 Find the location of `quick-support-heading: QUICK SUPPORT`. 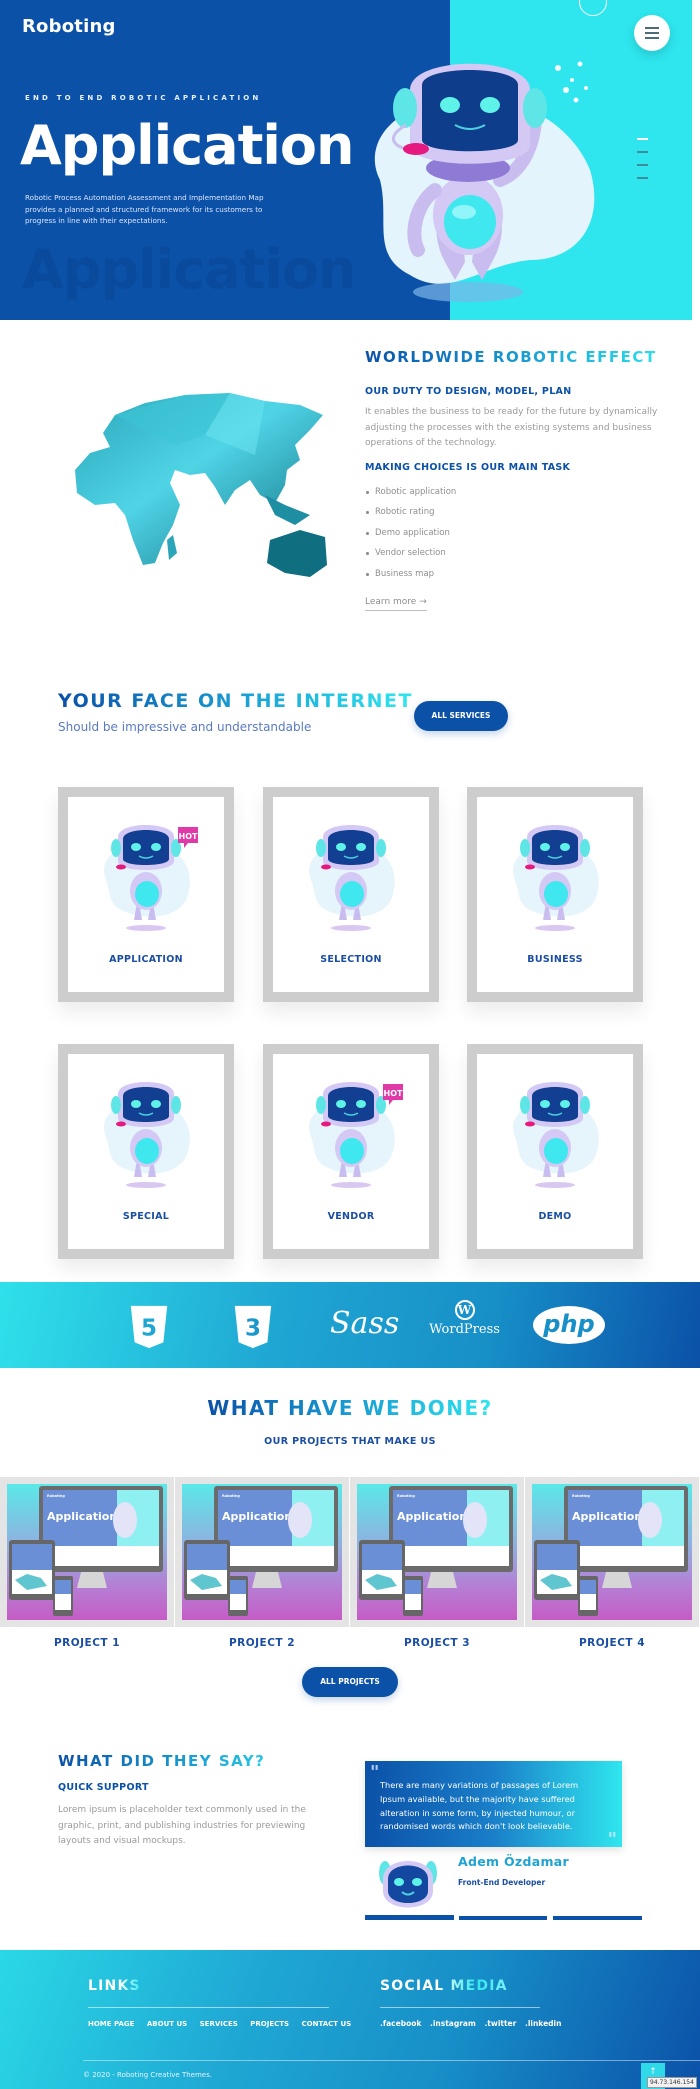

quick-support-heading: QUICK SUPPORT is located at coordinates (103, 1787).